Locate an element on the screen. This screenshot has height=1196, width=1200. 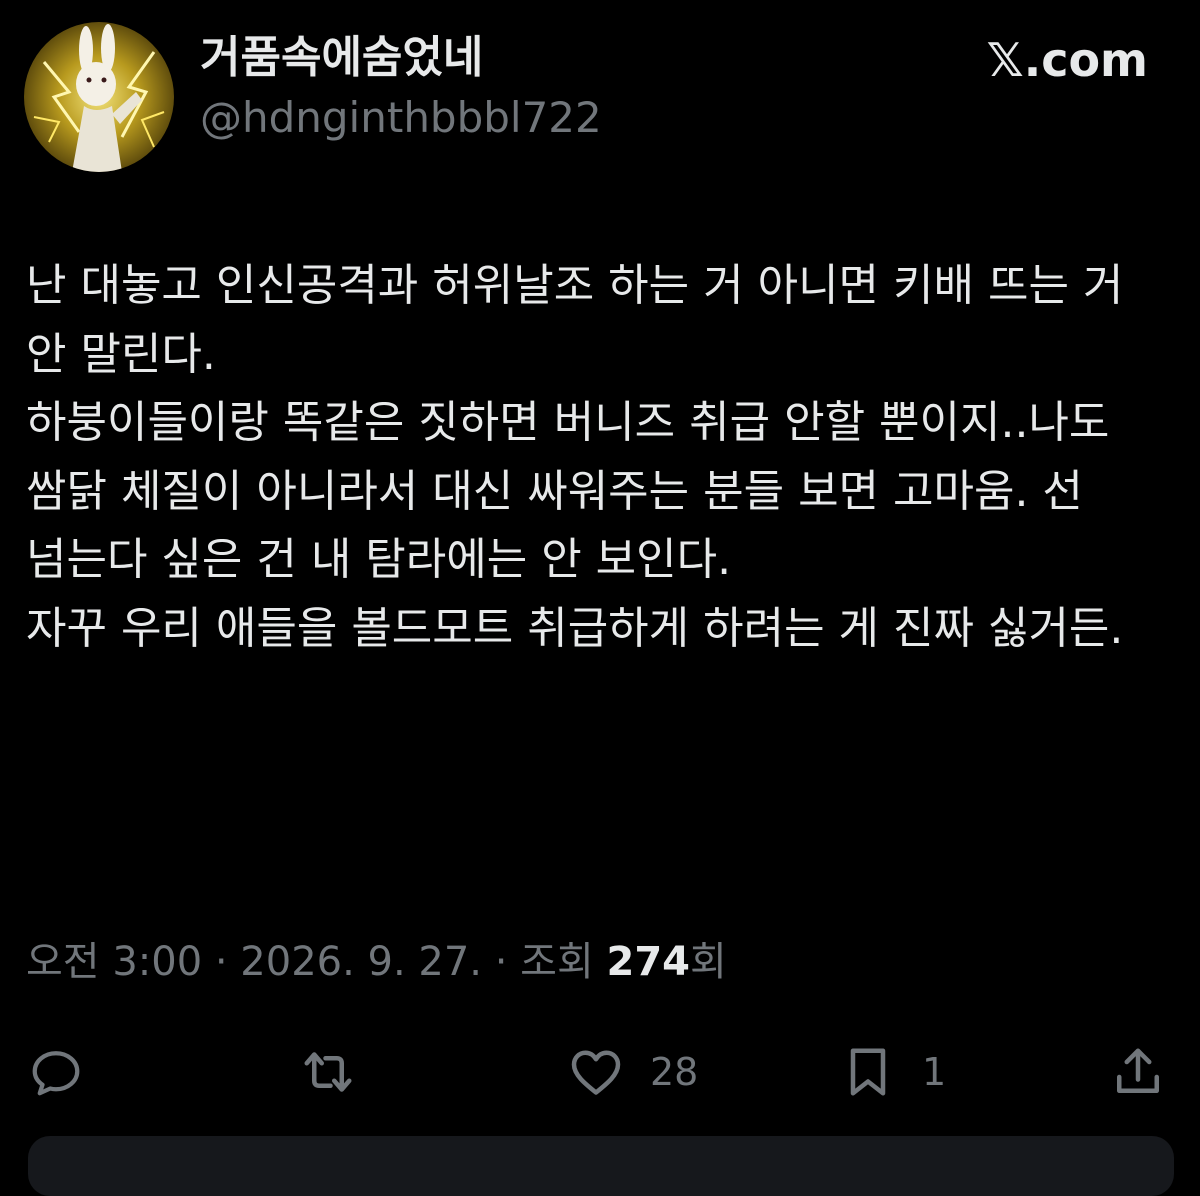
heart-icon is located at coordinates (596, 1072).